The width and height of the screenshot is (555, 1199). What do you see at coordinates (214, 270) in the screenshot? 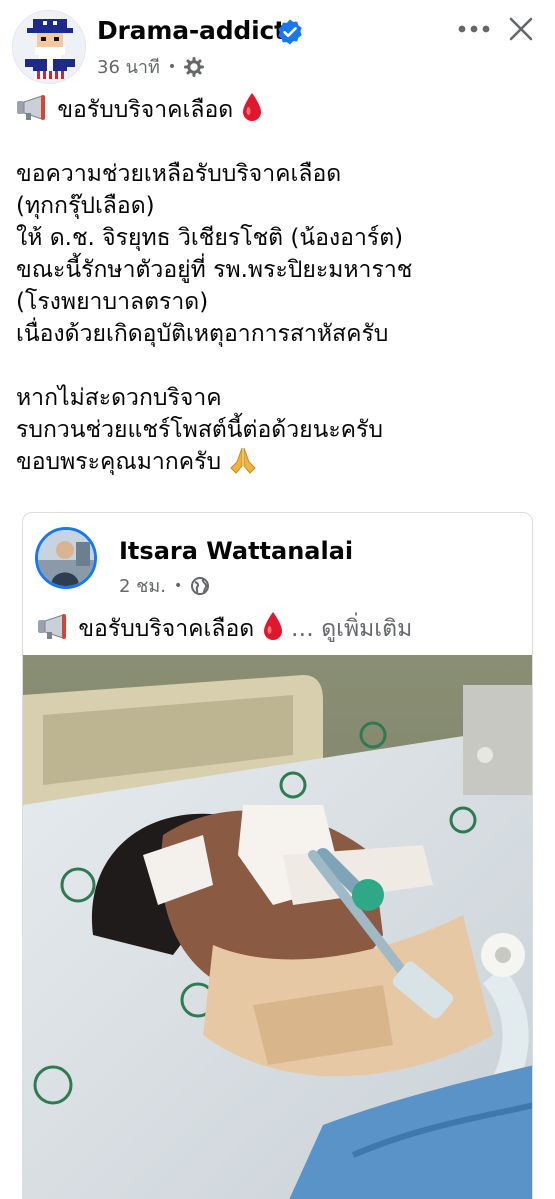
I see `body-line: ขณะนี้รักษาตัวอยู่ที่ รพ.พระปิยะมหาราช` at bounding box center [214, 270].